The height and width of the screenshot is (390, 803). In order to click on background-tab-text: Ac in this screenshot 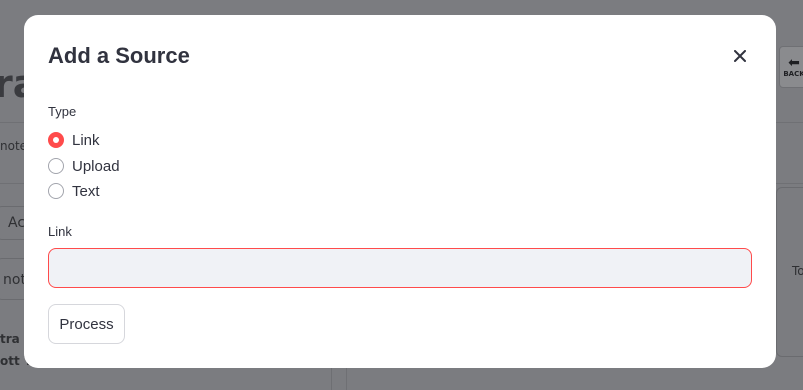, I will do `click(17, 223)`.